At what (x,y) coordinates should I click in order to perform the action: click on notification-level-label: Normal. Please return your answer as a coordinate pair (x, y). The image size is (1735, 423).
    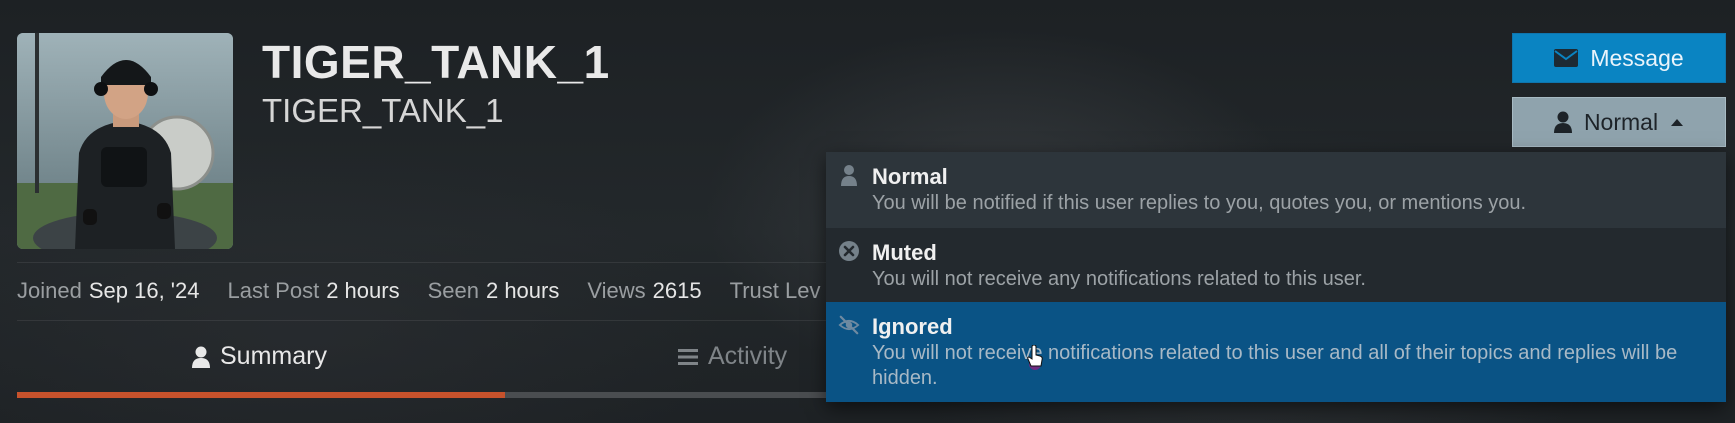
    Looking at the image, I should click on (1621, 121).